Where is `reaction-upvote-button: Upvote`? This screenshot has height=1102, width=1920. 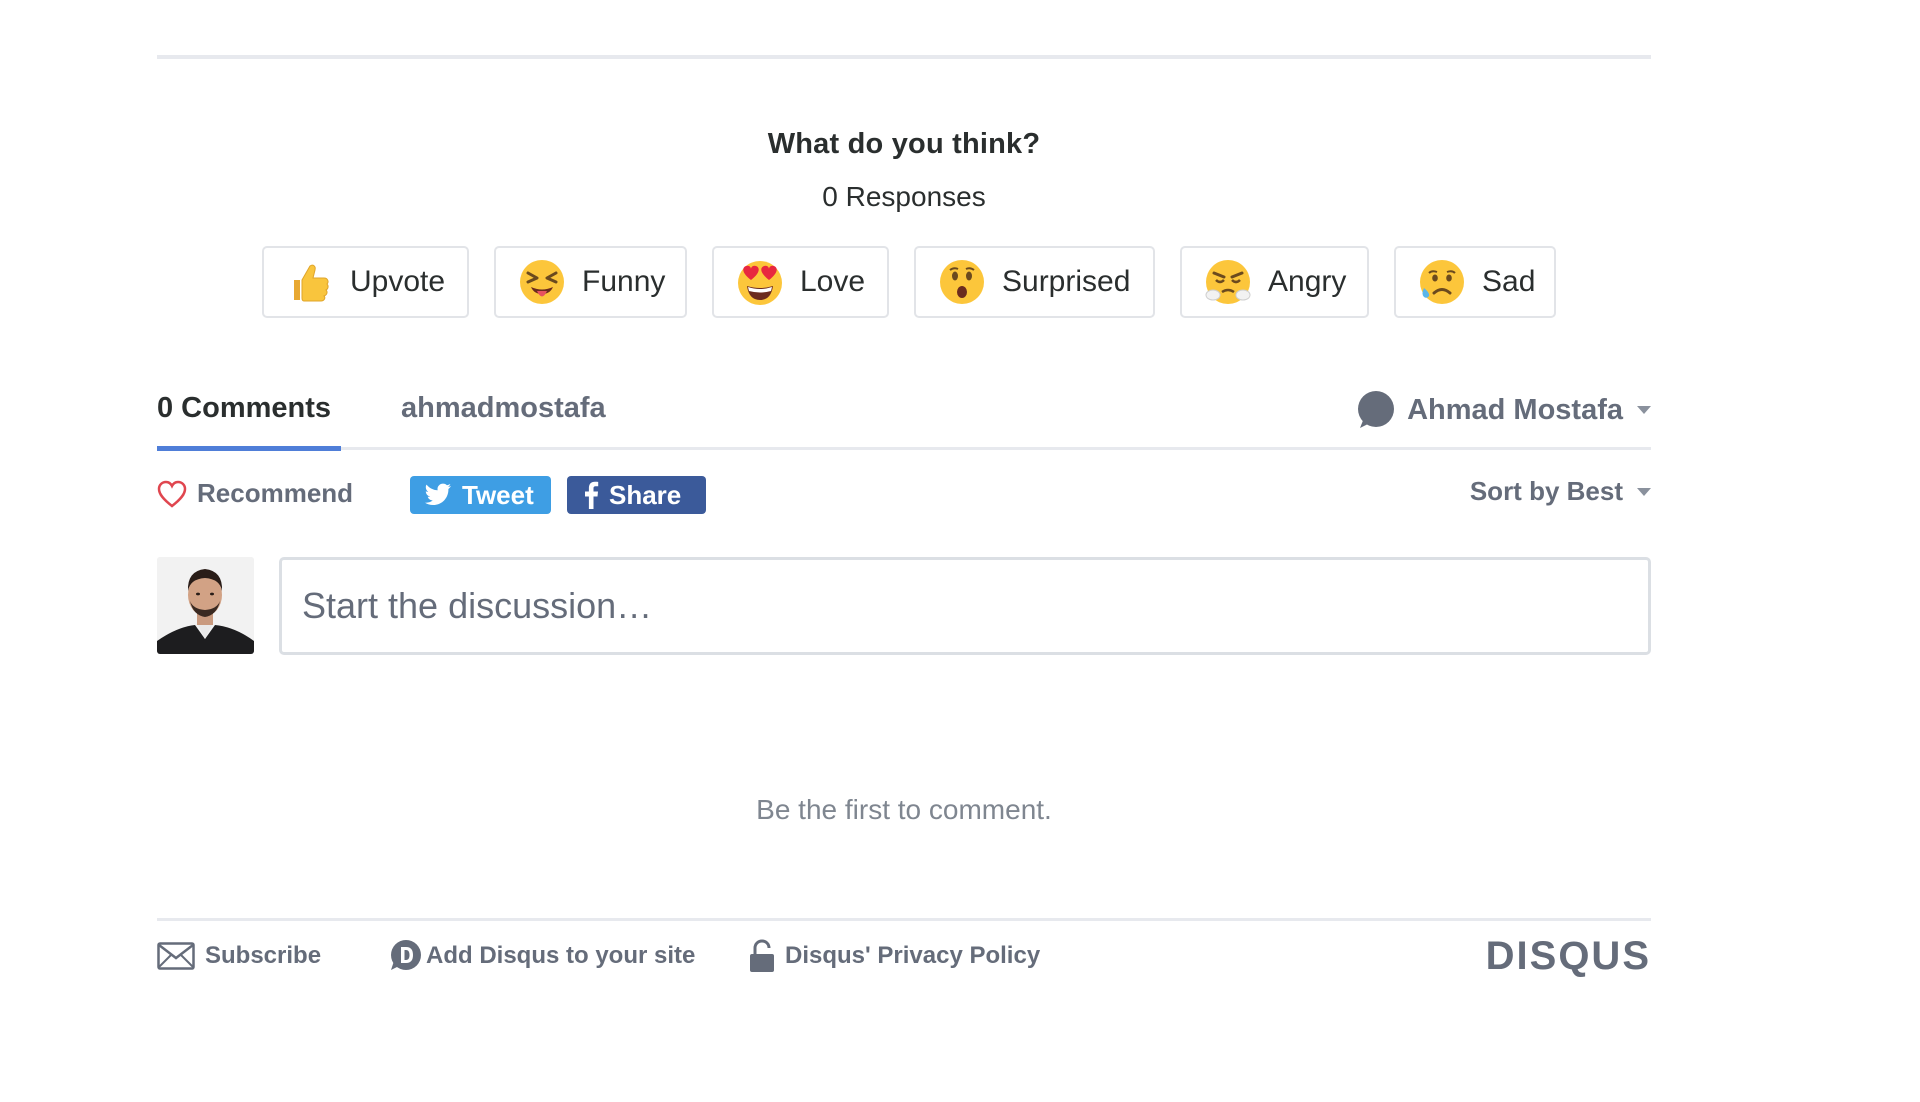 reaction-upvote-button: Upvote is located at coordinates (365, 282).